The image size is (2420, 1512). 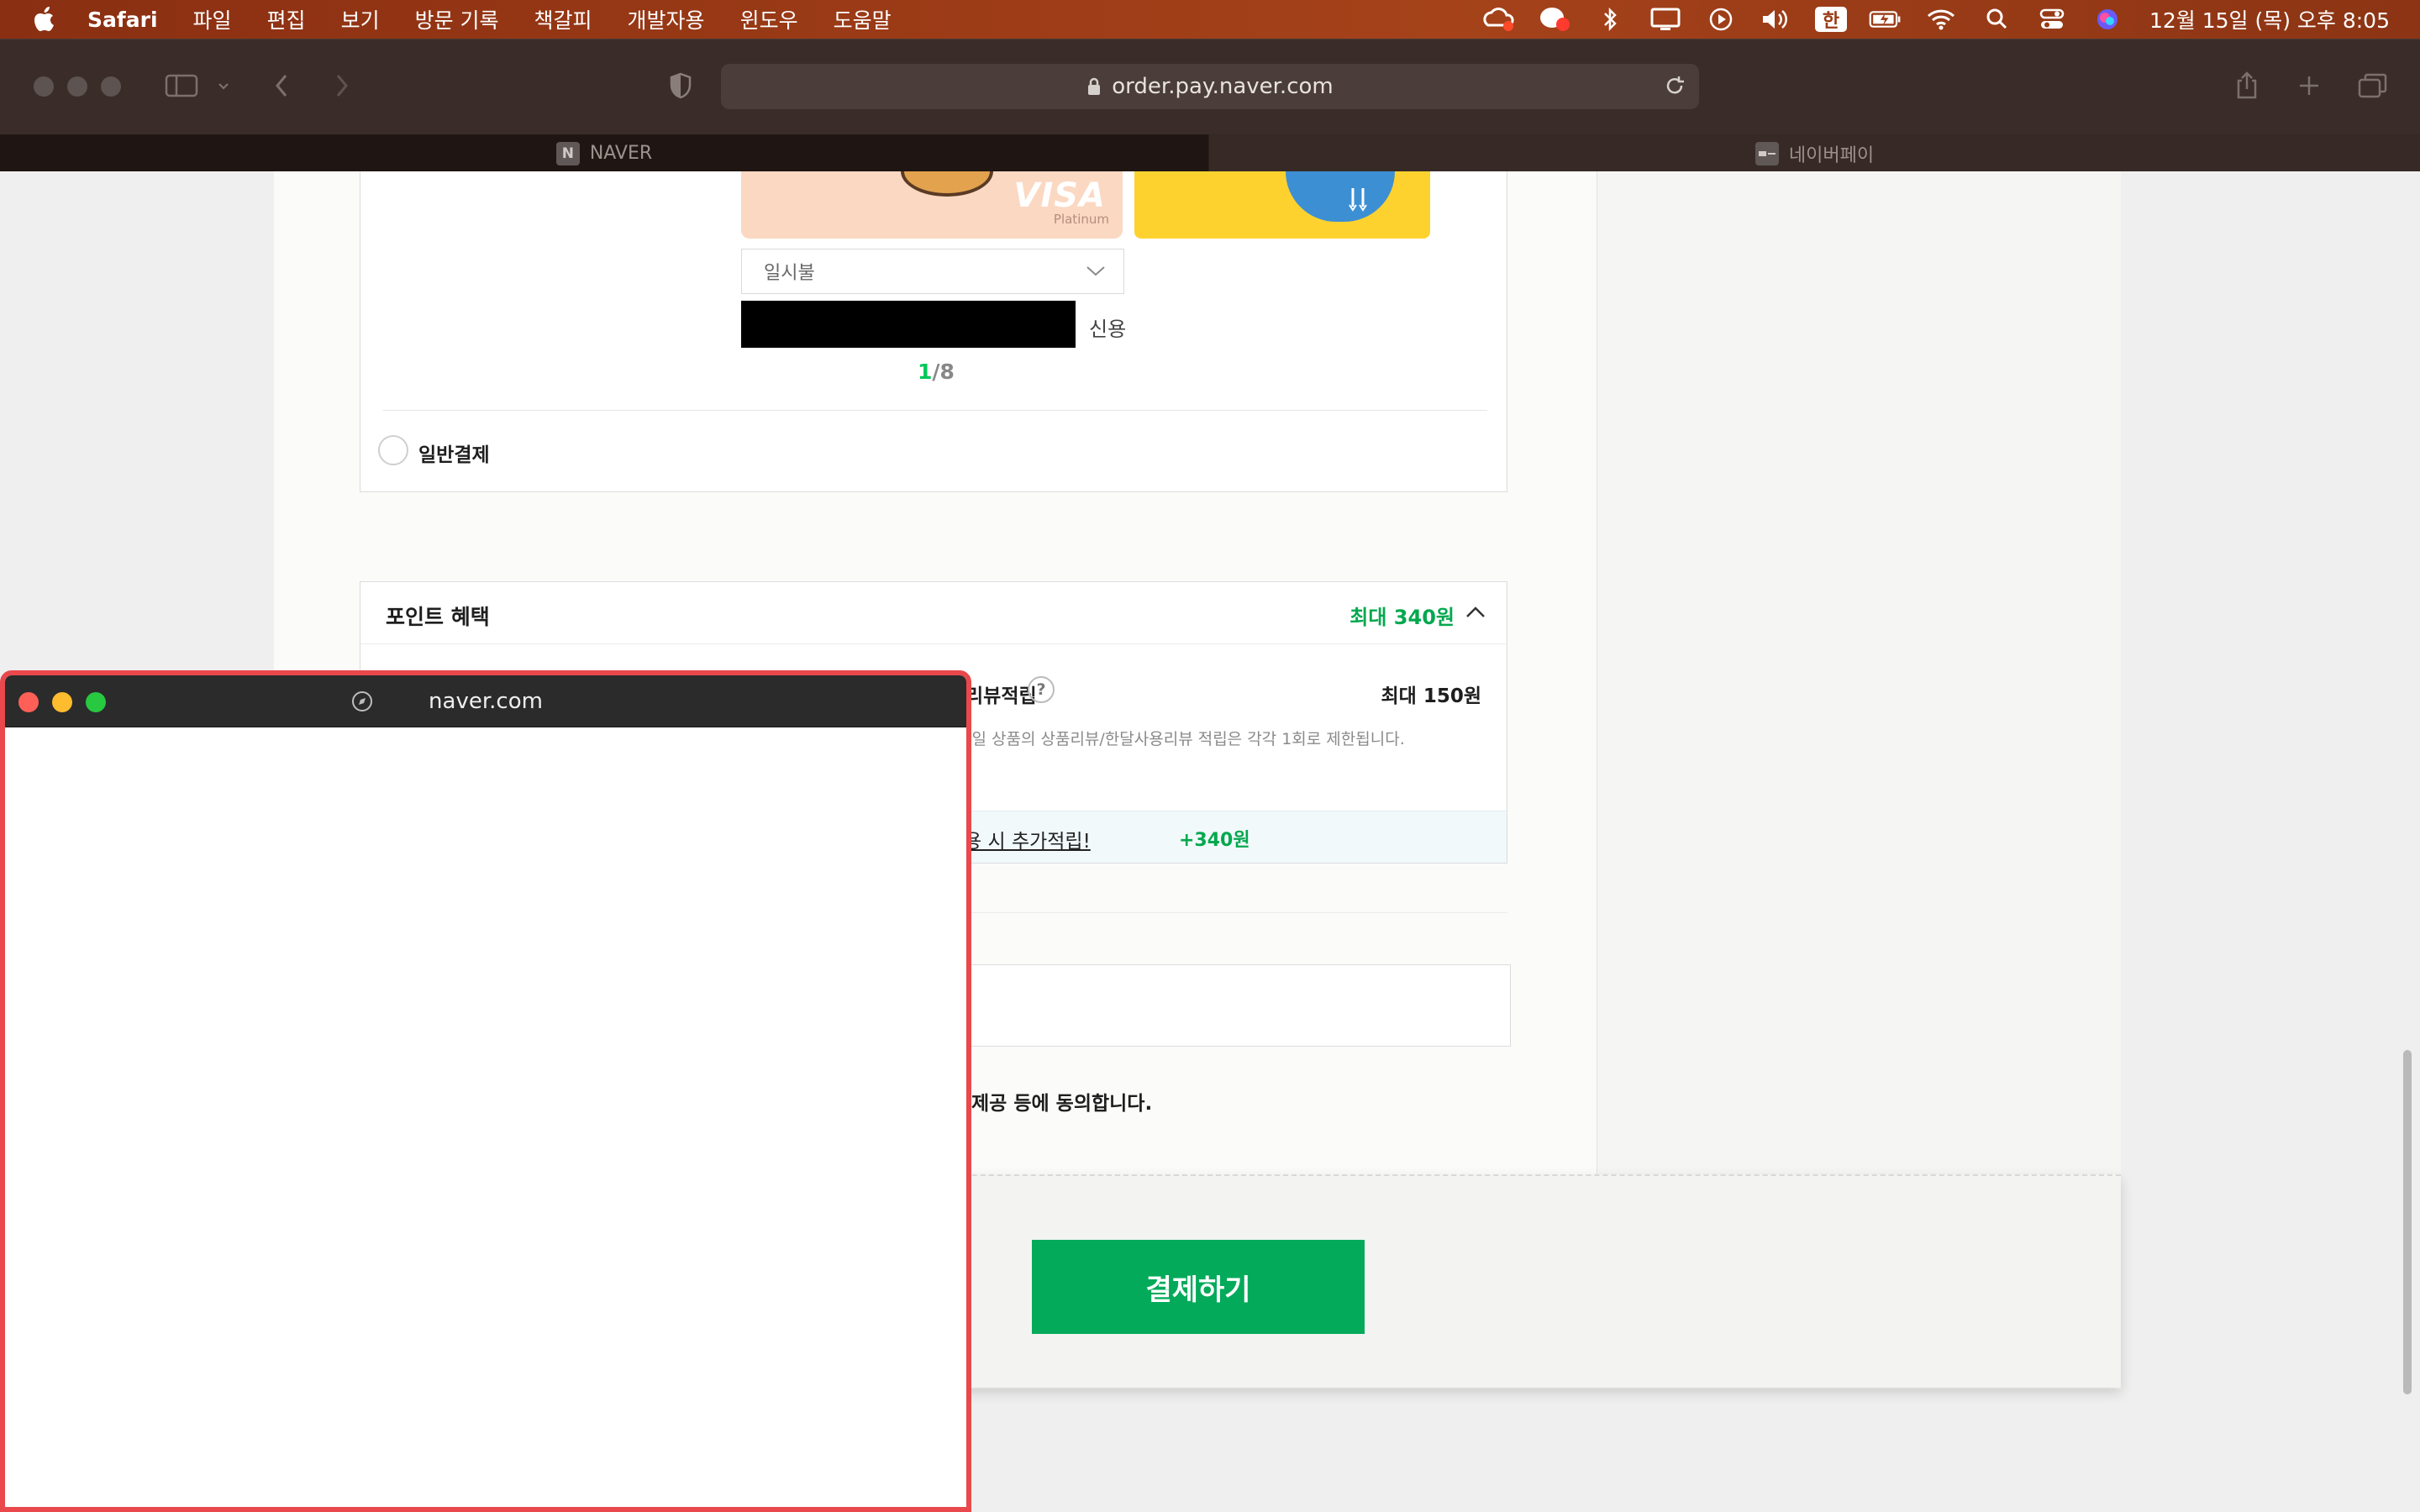 I want to click on general-payment-radio, so click(x=393, y=450).